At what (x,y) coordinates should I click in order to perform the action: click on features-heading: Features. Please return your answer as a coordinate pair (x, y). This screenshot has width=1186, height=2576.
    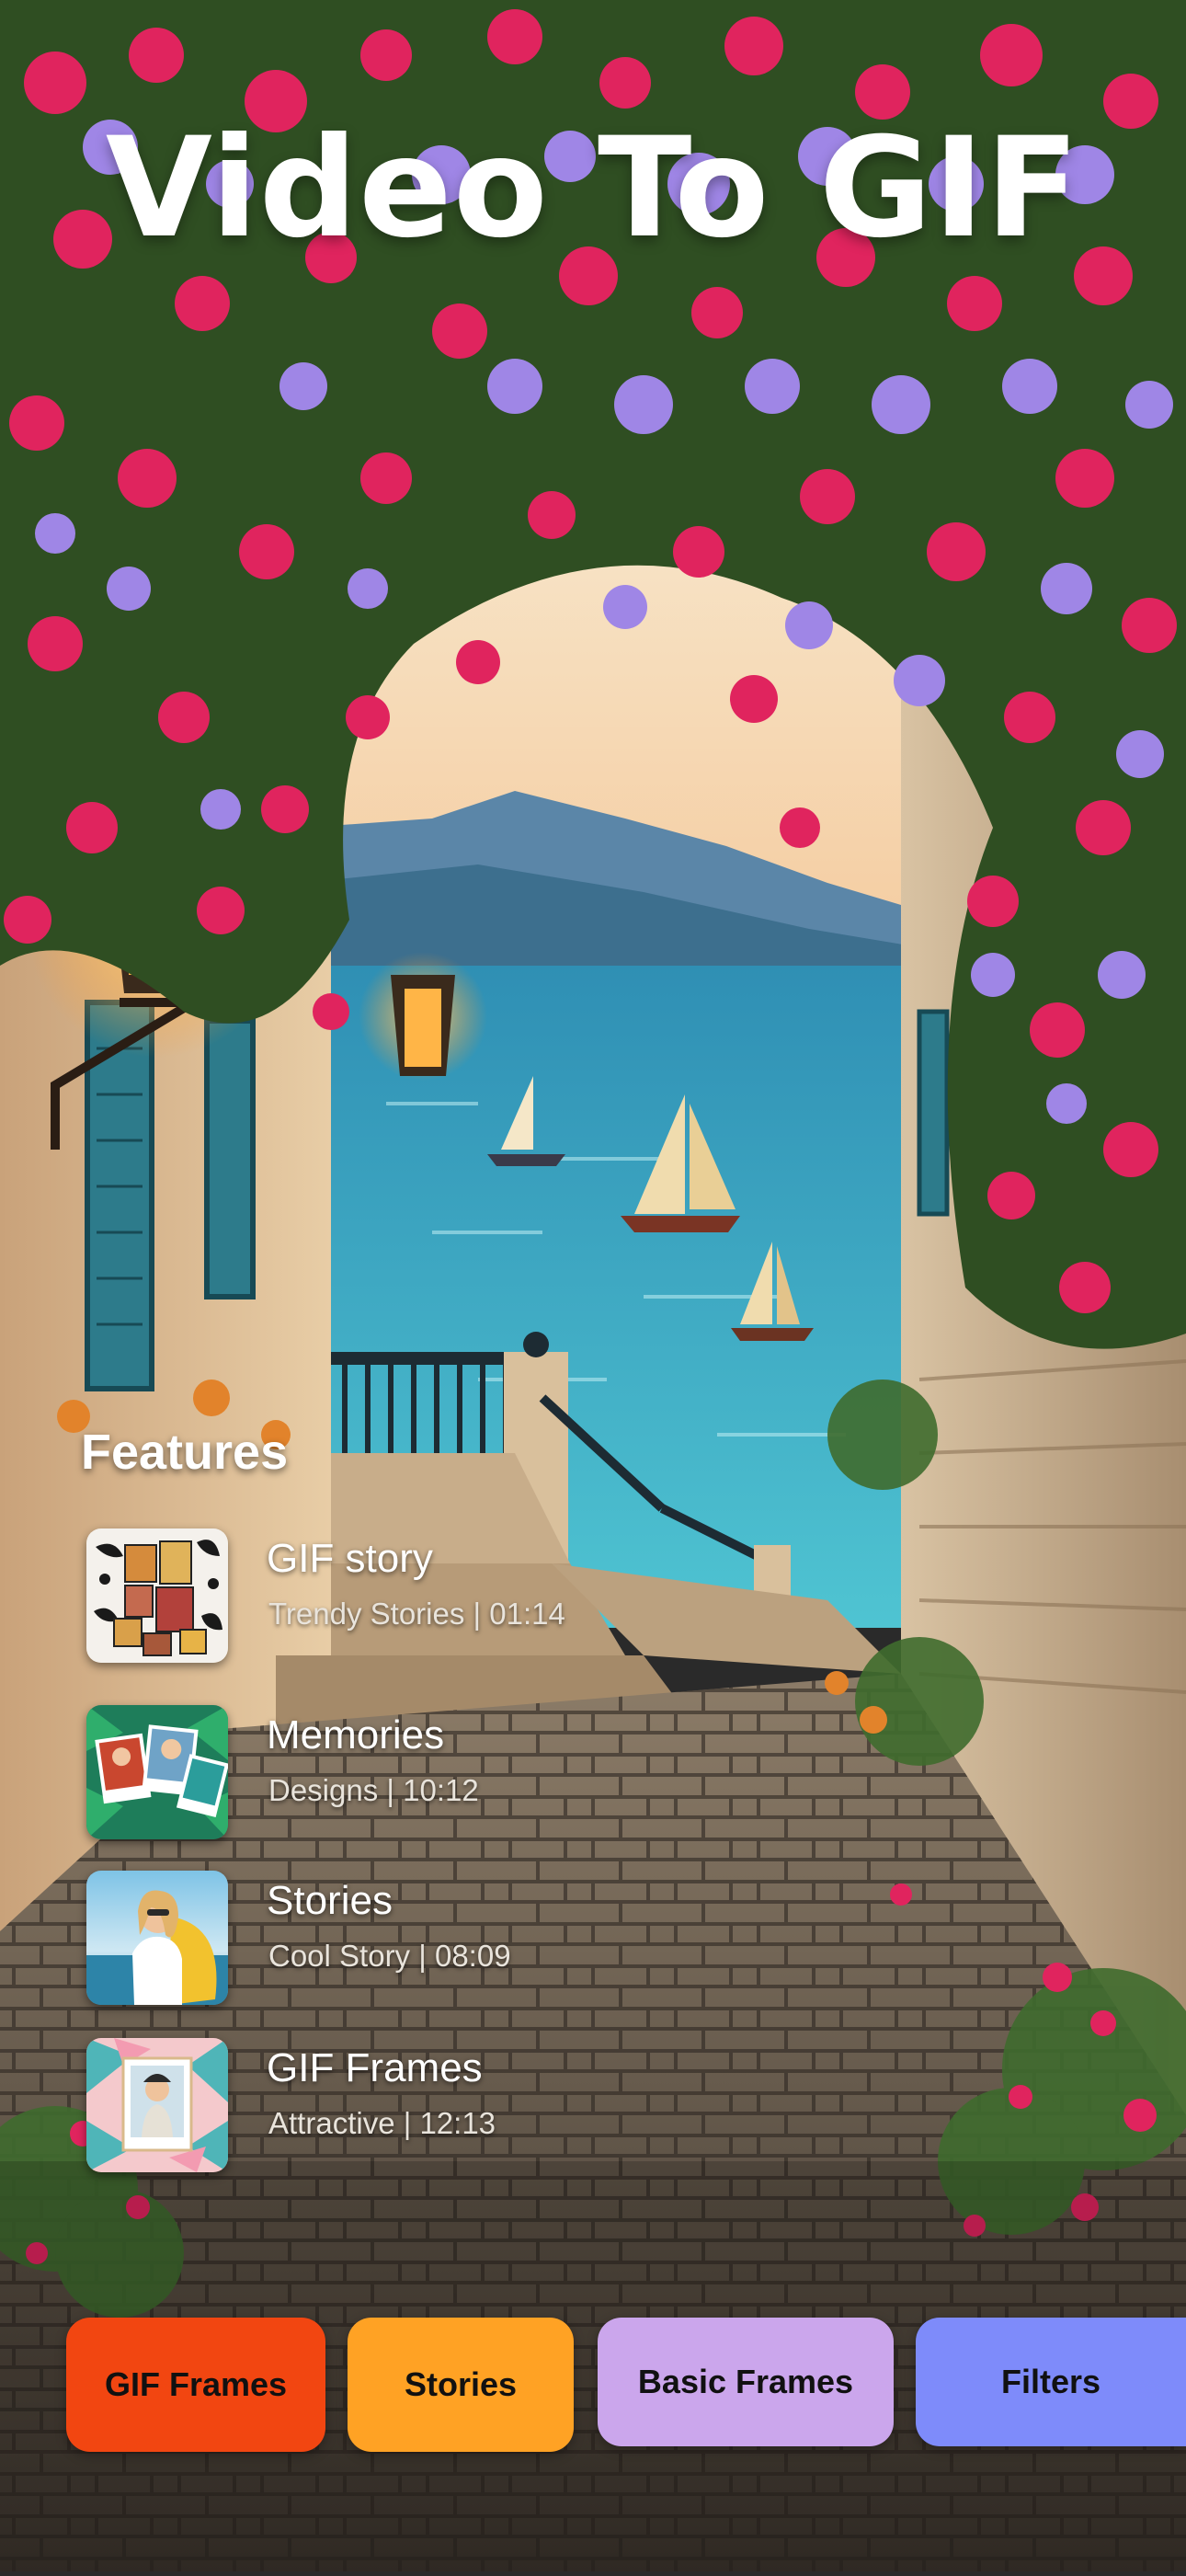
    Looking at the image, I should click on (185, 1453).